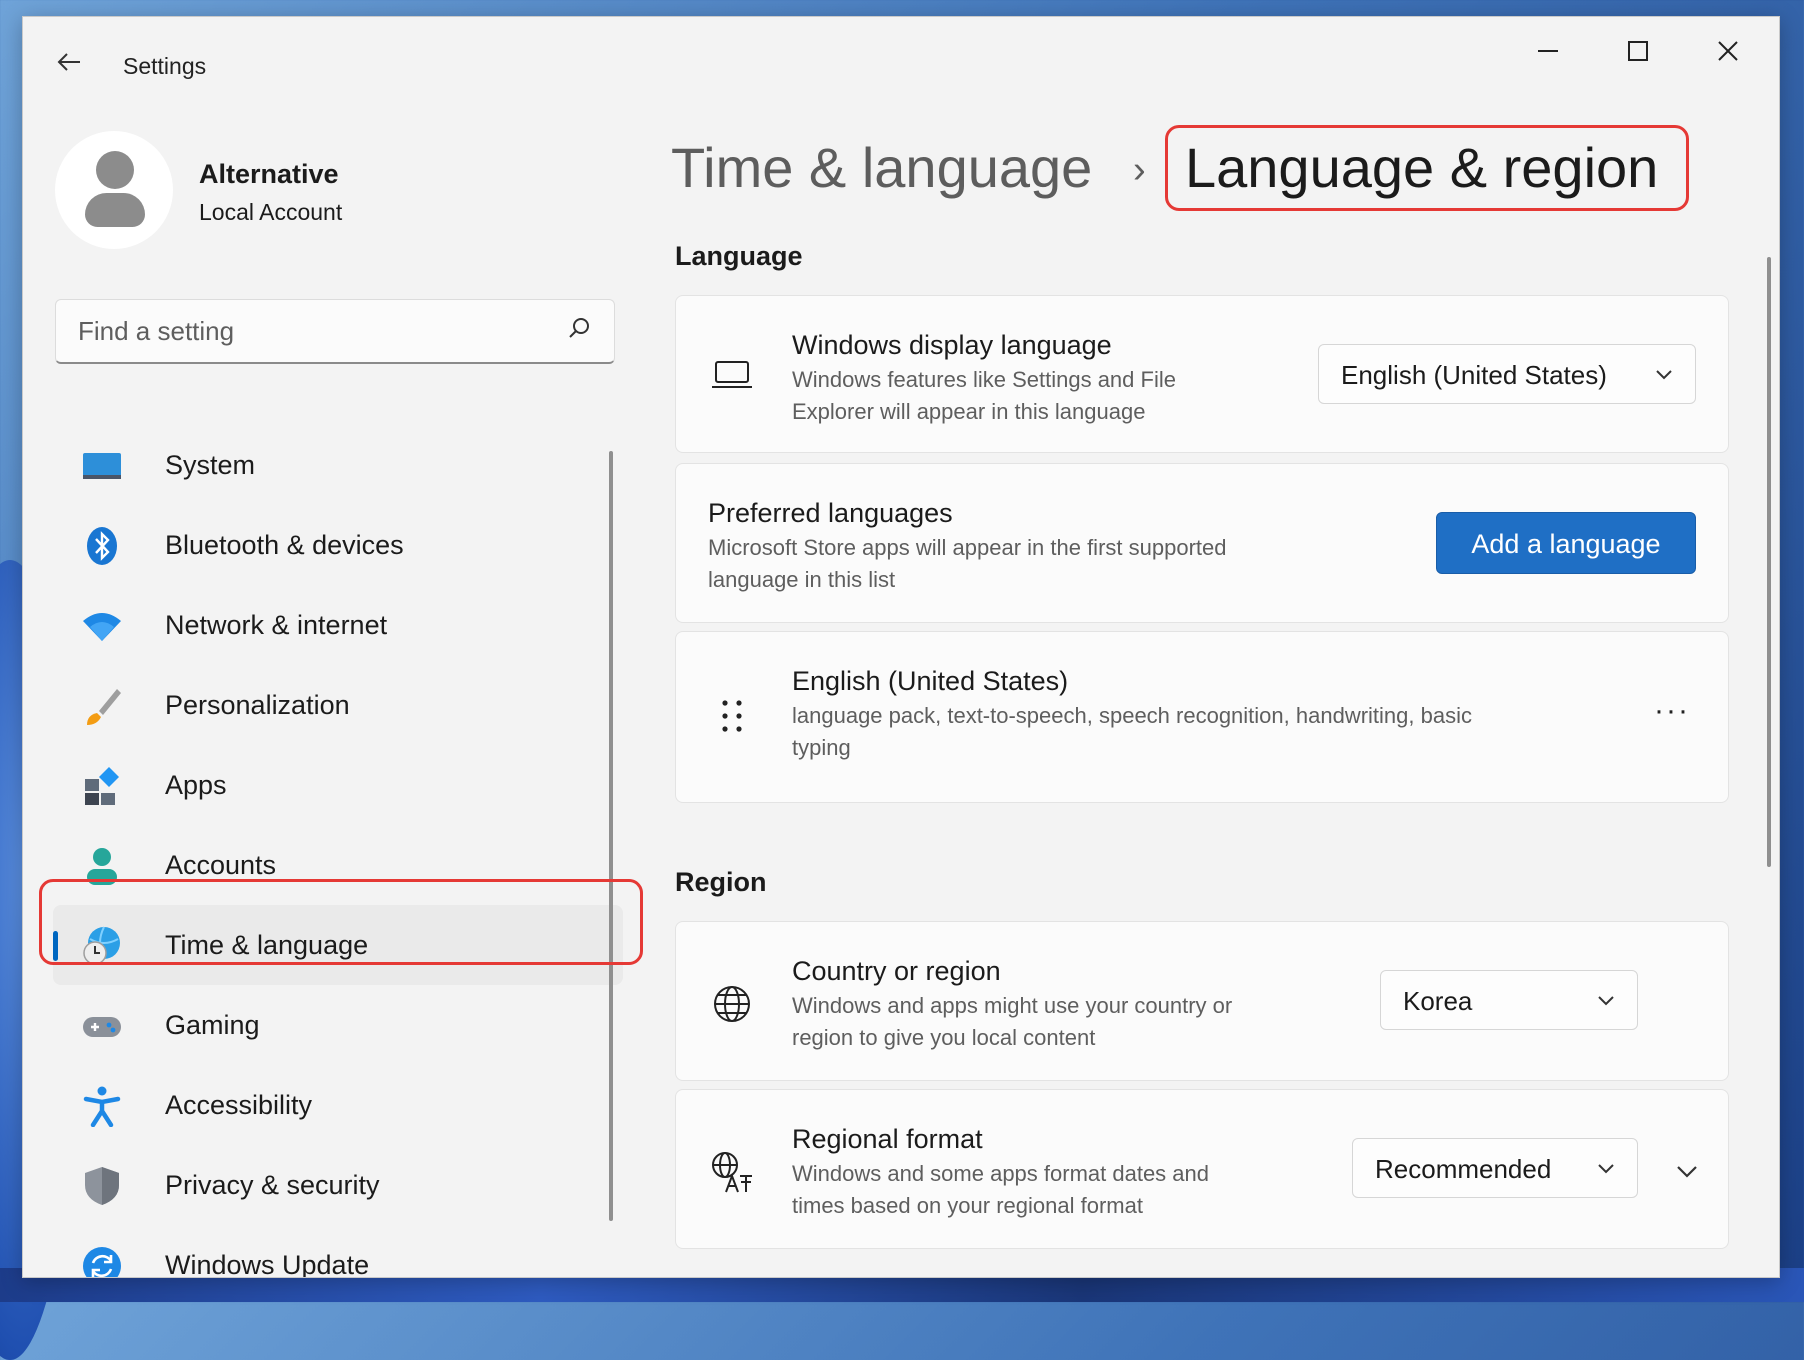 Image resolution: width=1804 pixels, height=1360 pixels. What do you see at coordinates (221, 865) in the screenshot?
I see `sidebar-item-label: Accounts` at bounding box center [221, 865].